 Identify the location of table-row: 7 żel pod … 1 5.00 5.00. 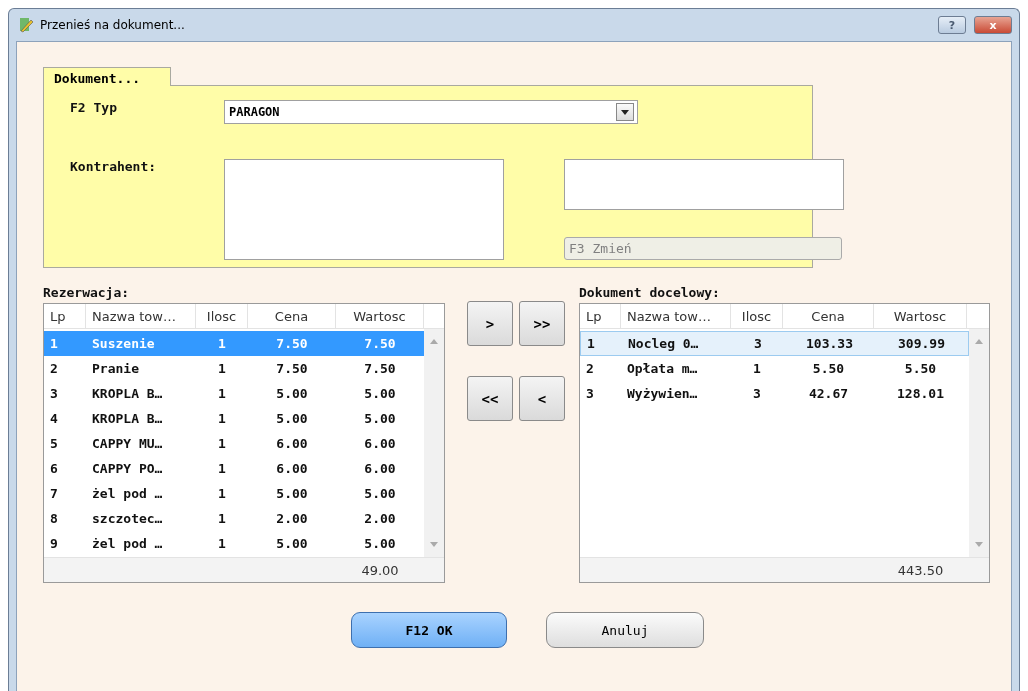
(234, 493).